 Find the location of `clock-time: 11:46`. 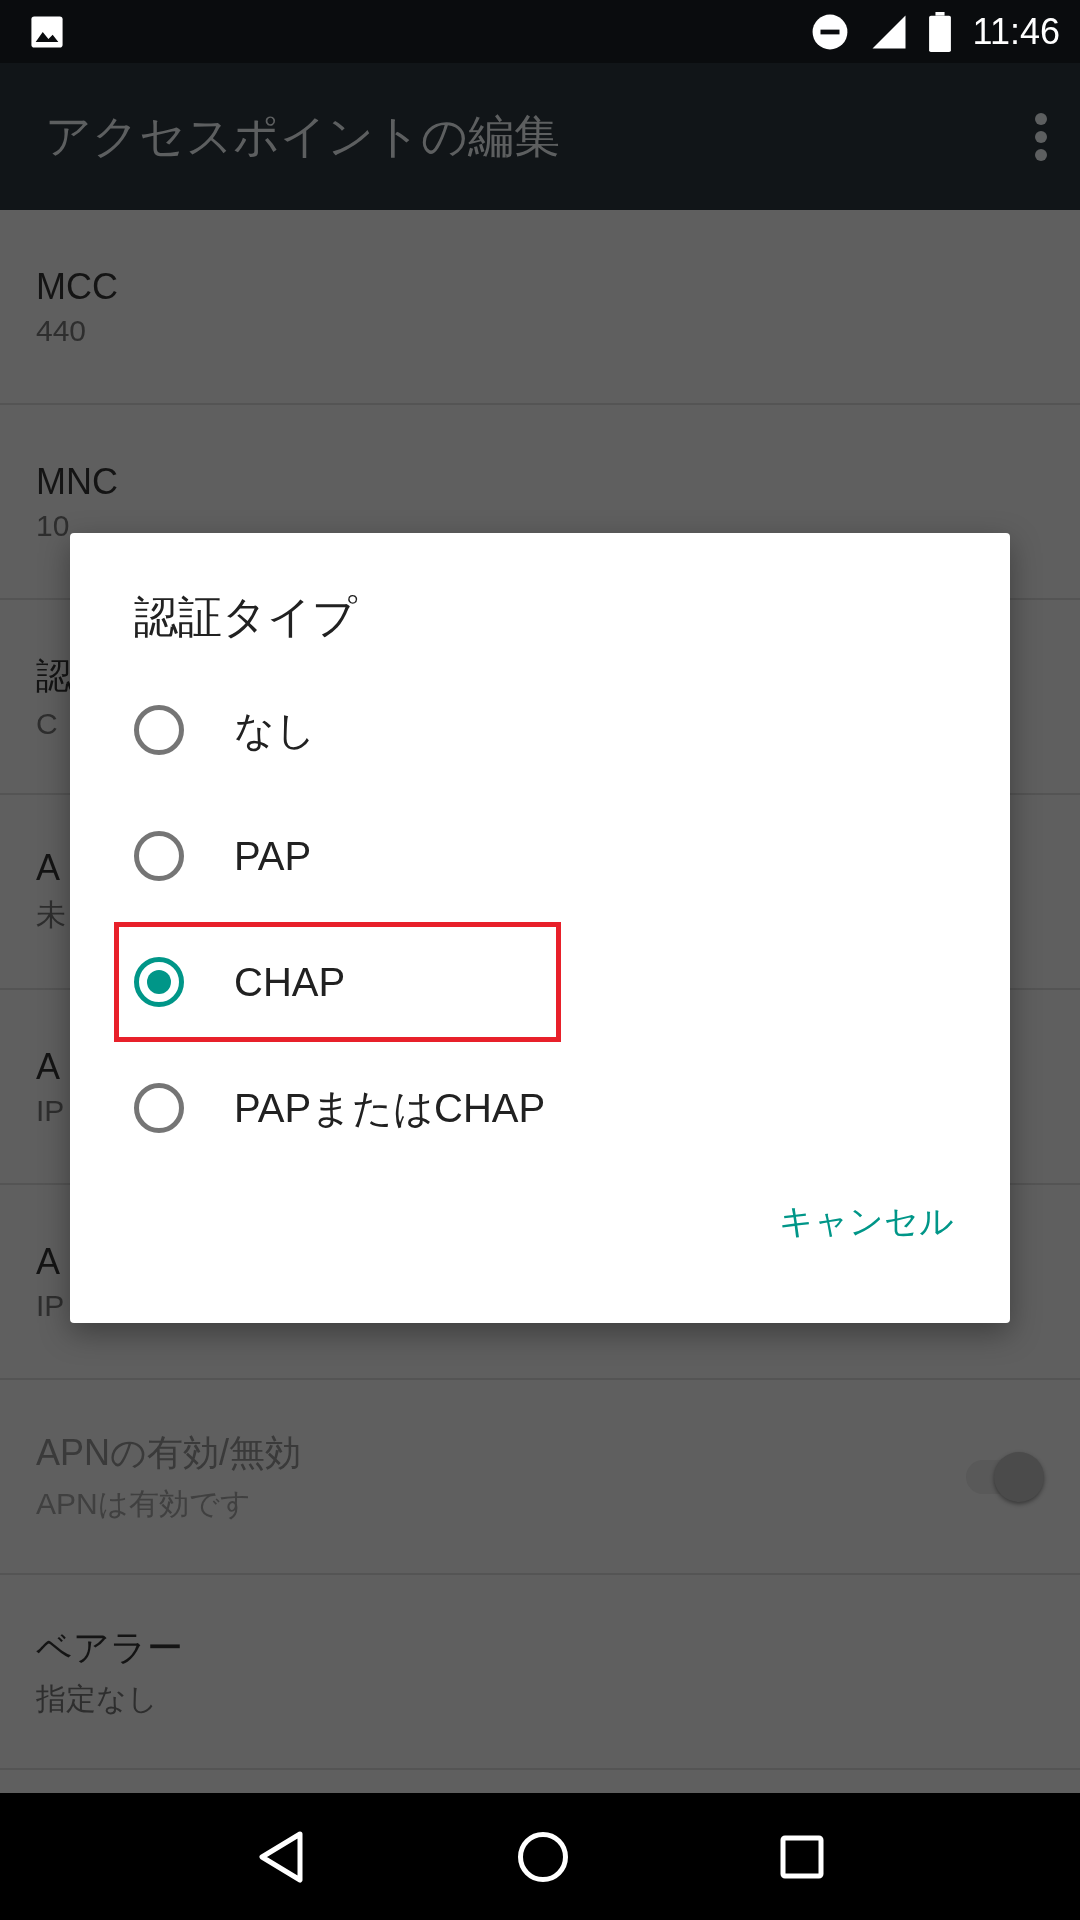

clock-time: 11:46 is located at coordinates (1016, 31).